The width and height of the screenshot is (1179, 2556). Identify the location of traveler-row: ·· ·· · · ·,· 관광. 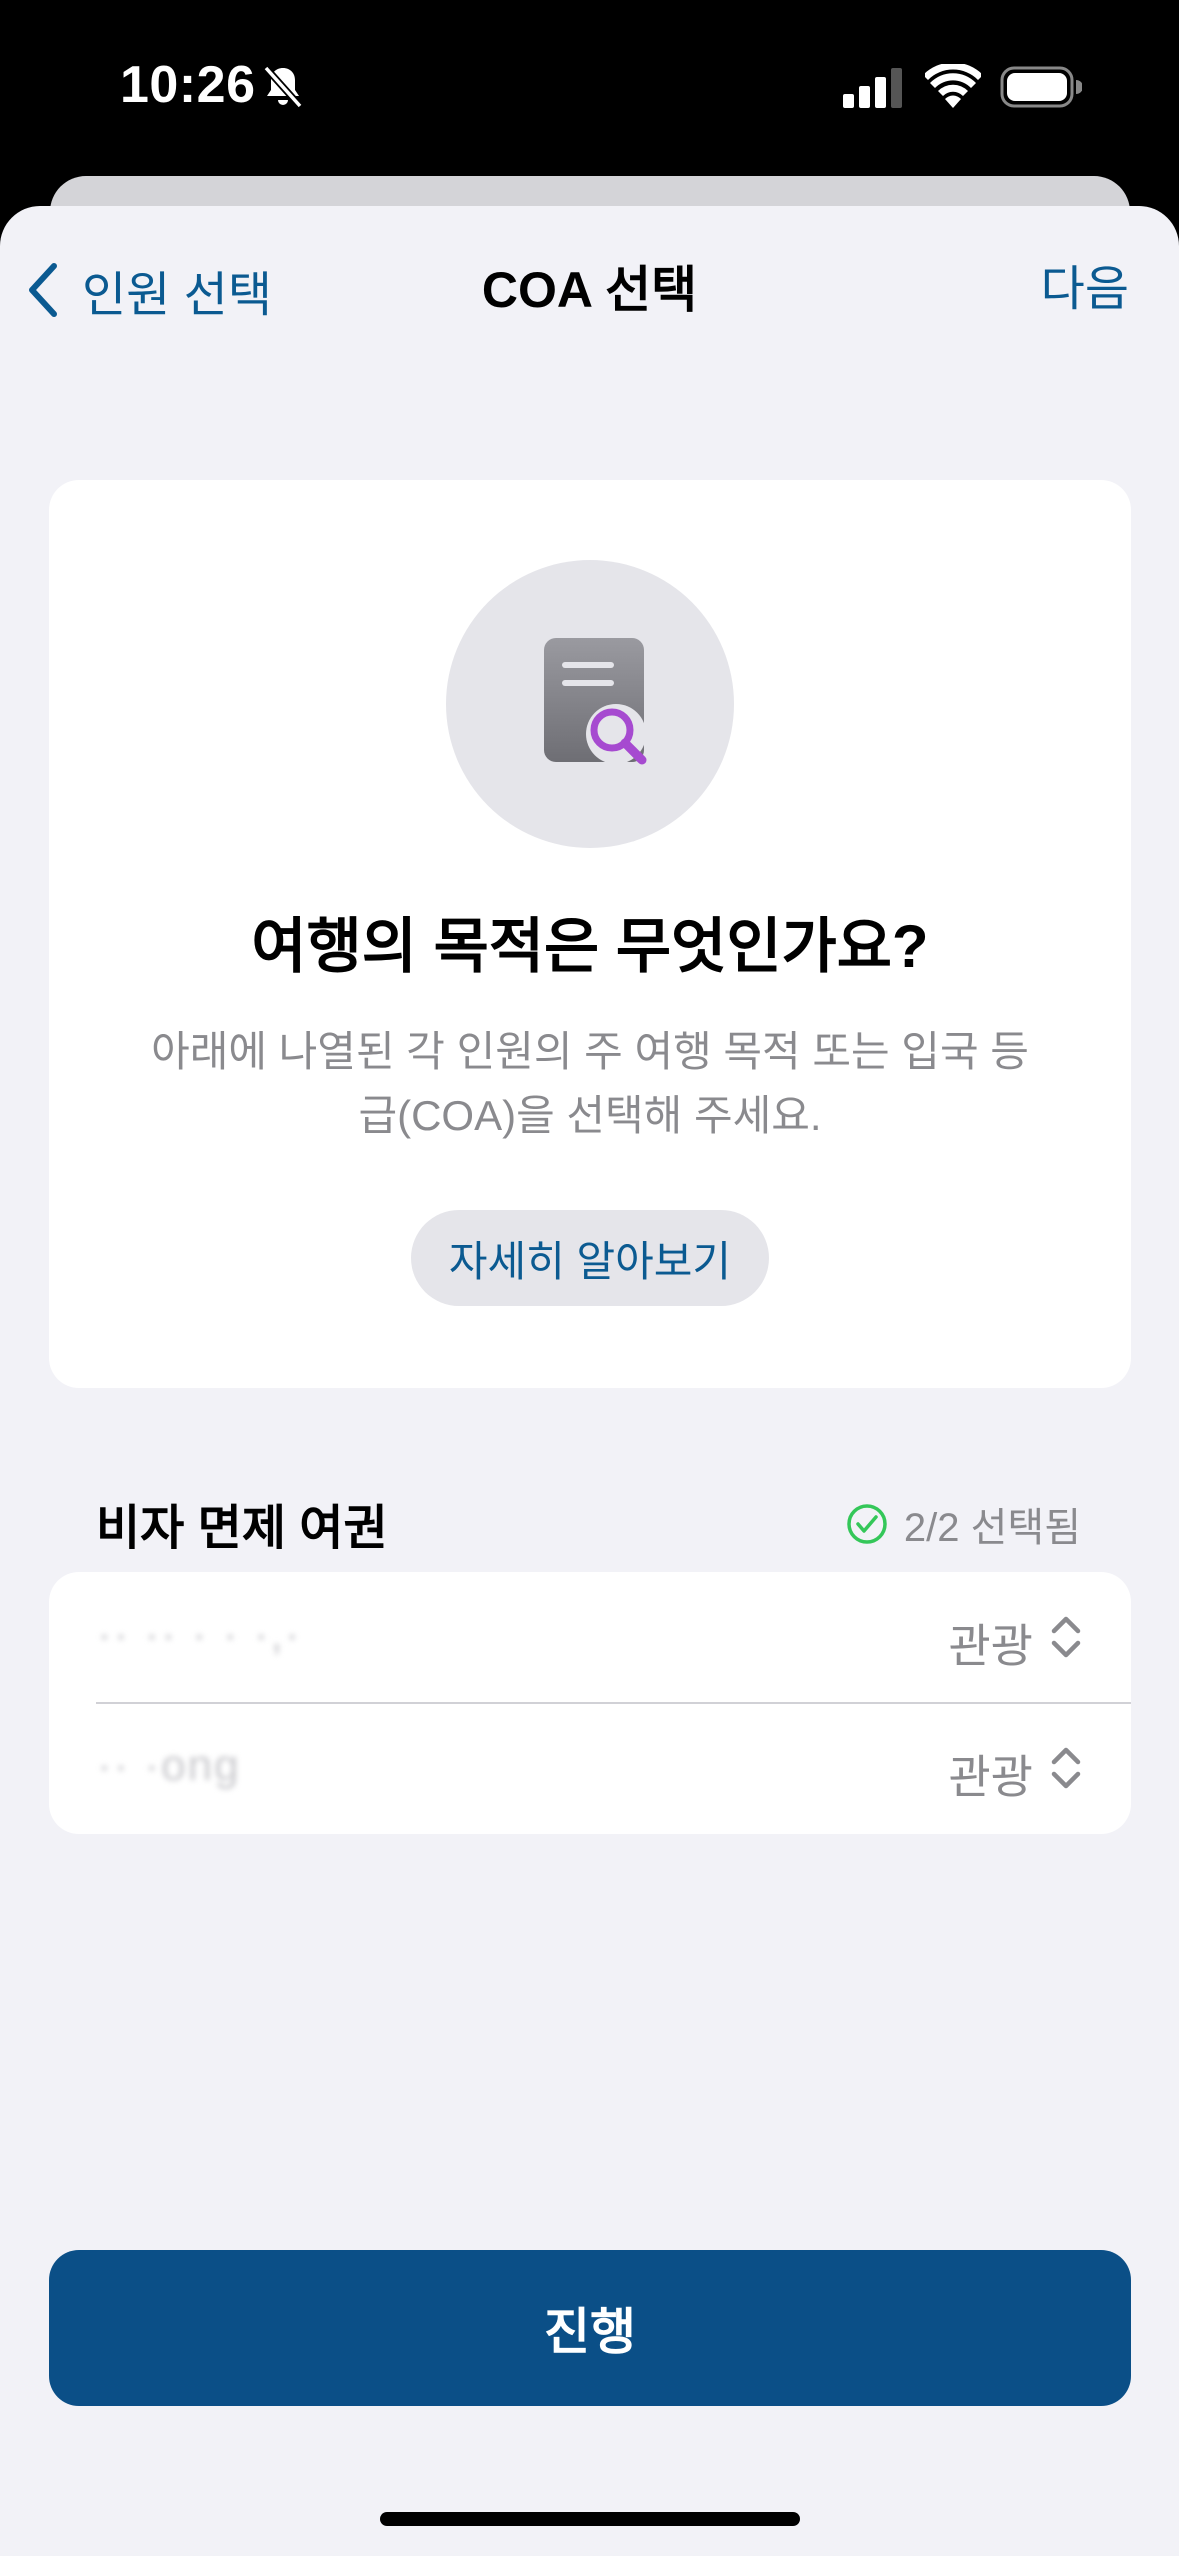
(590, 1638).